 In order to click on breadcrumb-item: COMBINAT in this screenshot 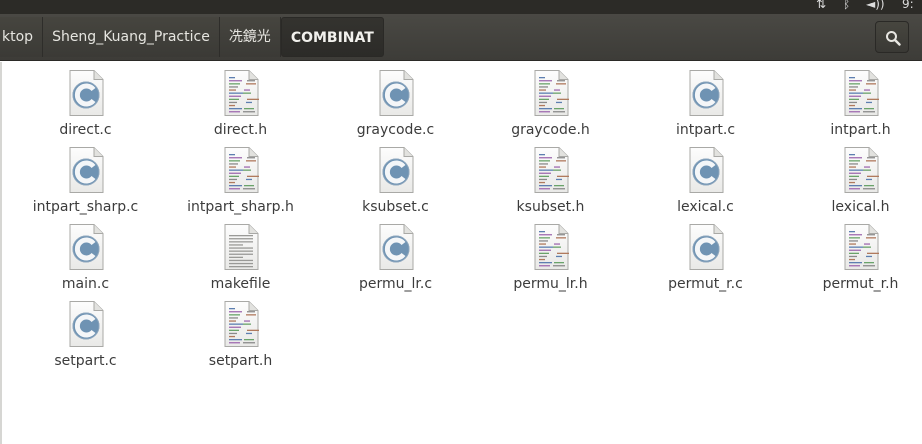, I will do `click(332, 37)`.